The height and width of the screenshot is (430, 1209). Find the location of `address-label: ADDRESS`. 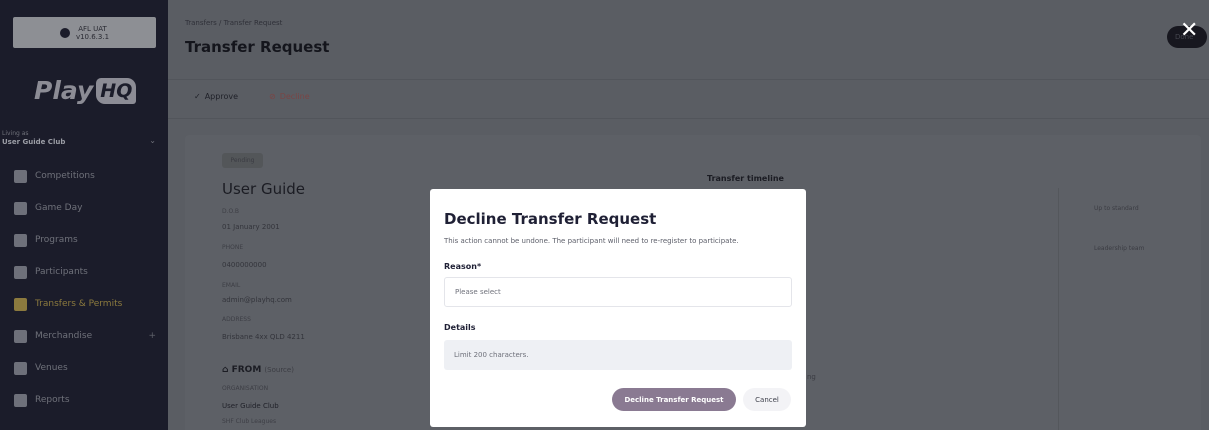

address-label: ADDRESS is located at coordinates (236, 319).